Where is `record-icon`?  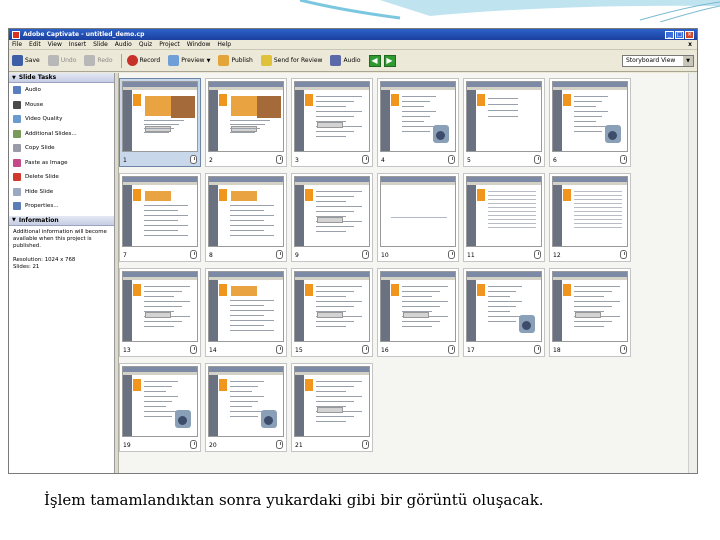
record-icon is located at coordinates (132, 60).